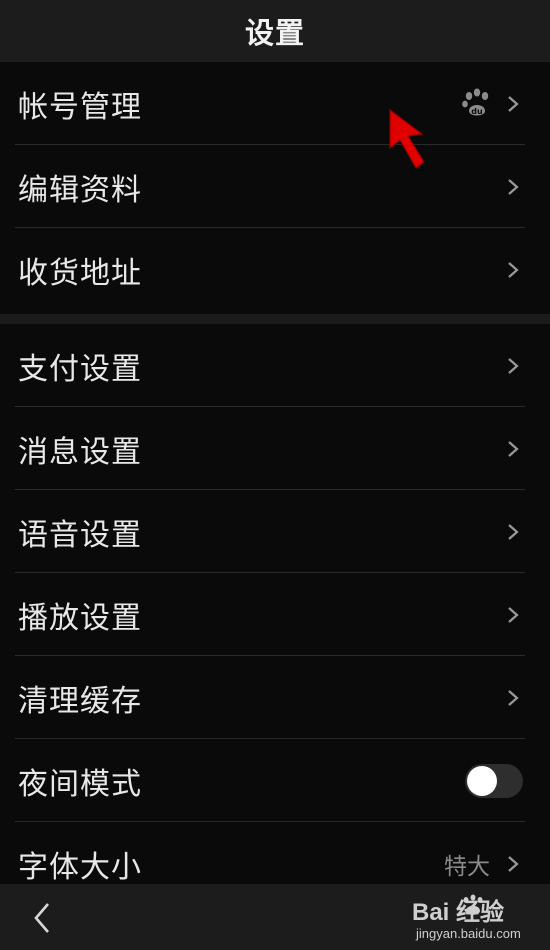 Image resolution: width=550 pixels, height=950 pixels. What do you see at coordinates (275, 780) in the screenshot?
I see `row-night-mode: 夜间模式` at bounding box center [275, 780].